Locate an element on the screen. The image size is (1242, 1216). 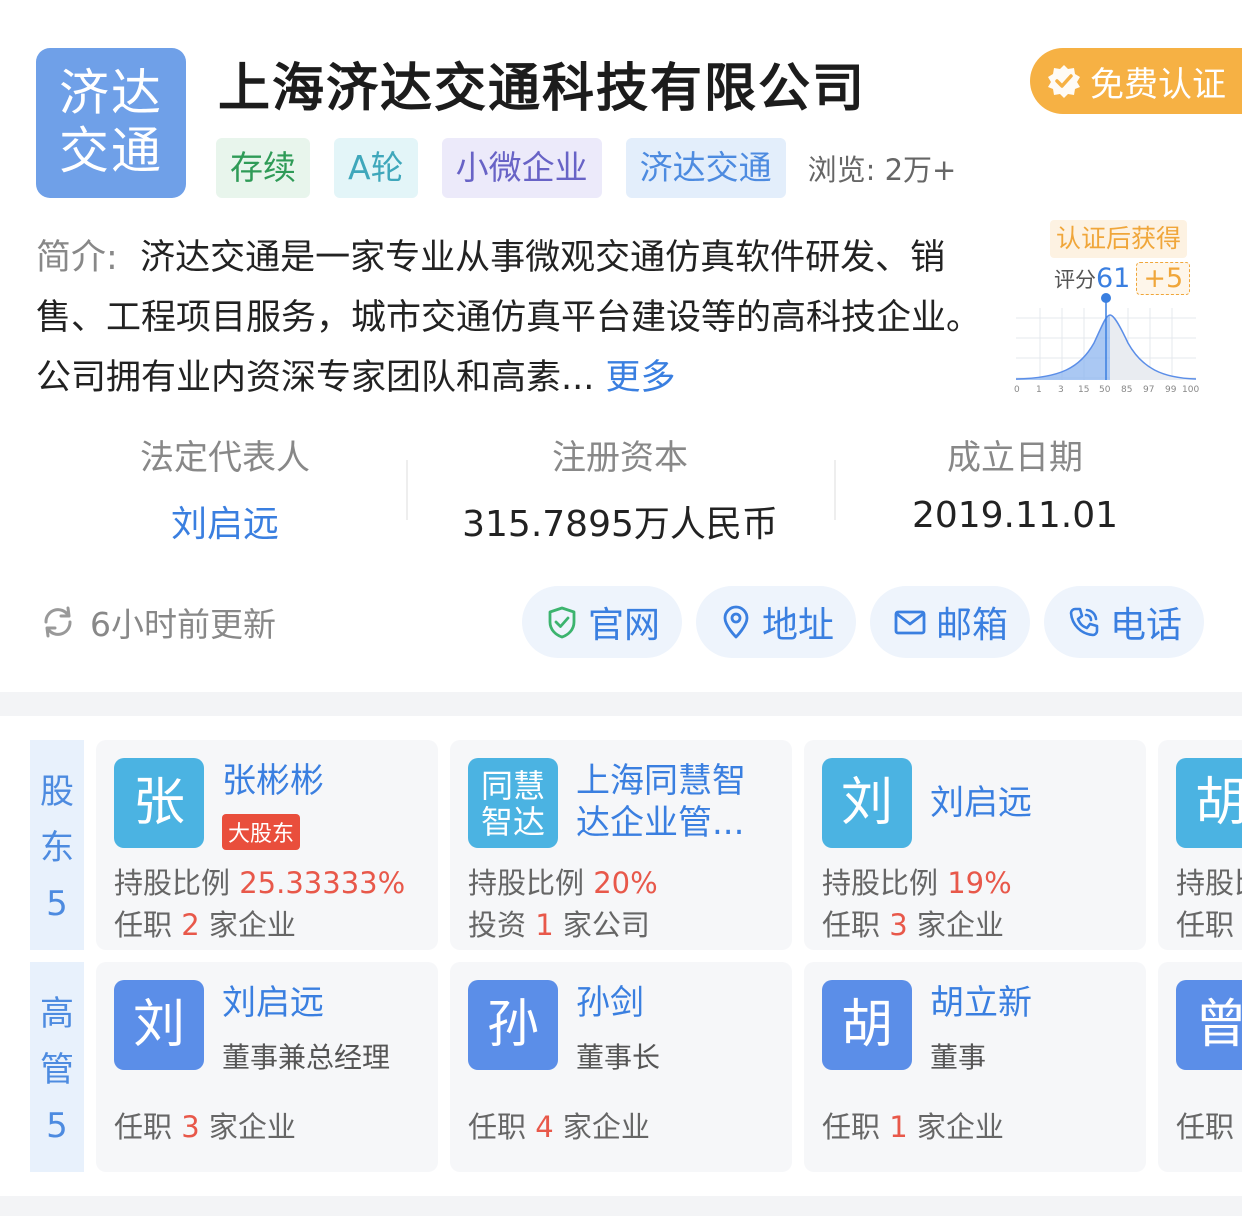
shareholder-name: 刘启远 is located at coordinates (1030, 803).